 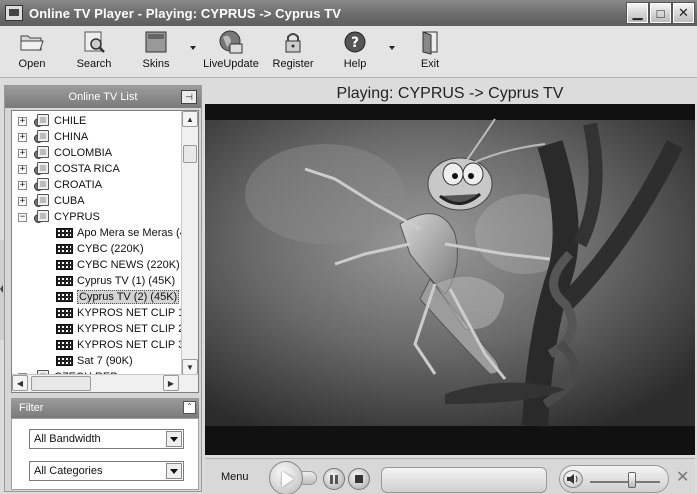 What do you see at coordinates (32, 42) in the screenshot?
I see `folder-icon` at bounding box center [32, 42].